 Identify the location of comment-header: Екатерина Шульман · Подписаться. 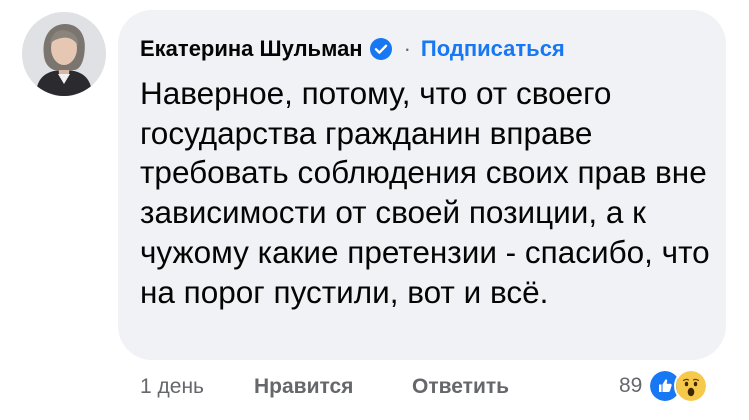
(352, 49).